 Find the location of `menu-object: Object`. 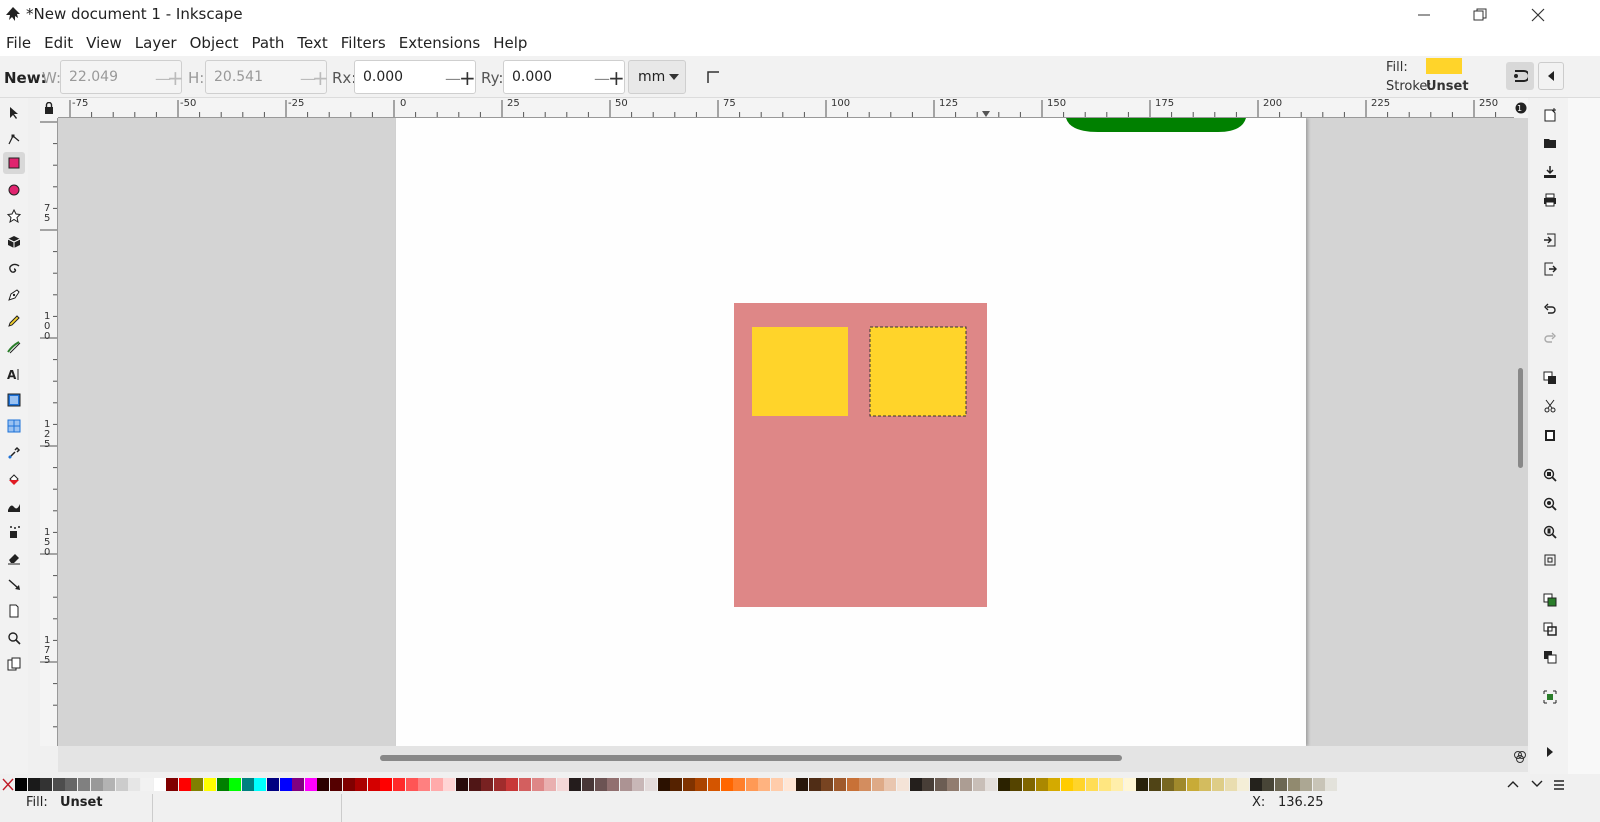

menu-object: Object is located at coordinates (214, 43).